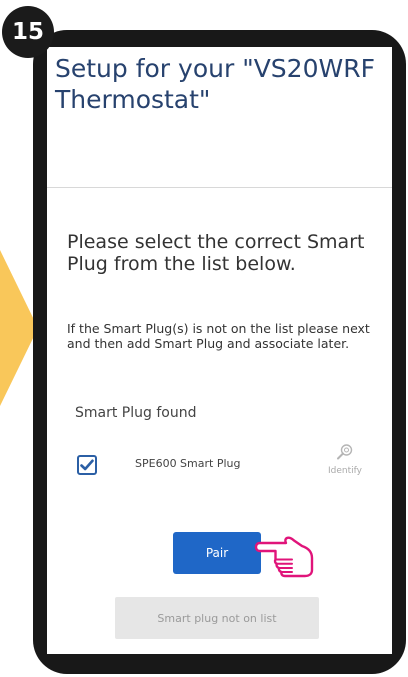  I want to click on step-number-badge: 15, so click(28, 32).